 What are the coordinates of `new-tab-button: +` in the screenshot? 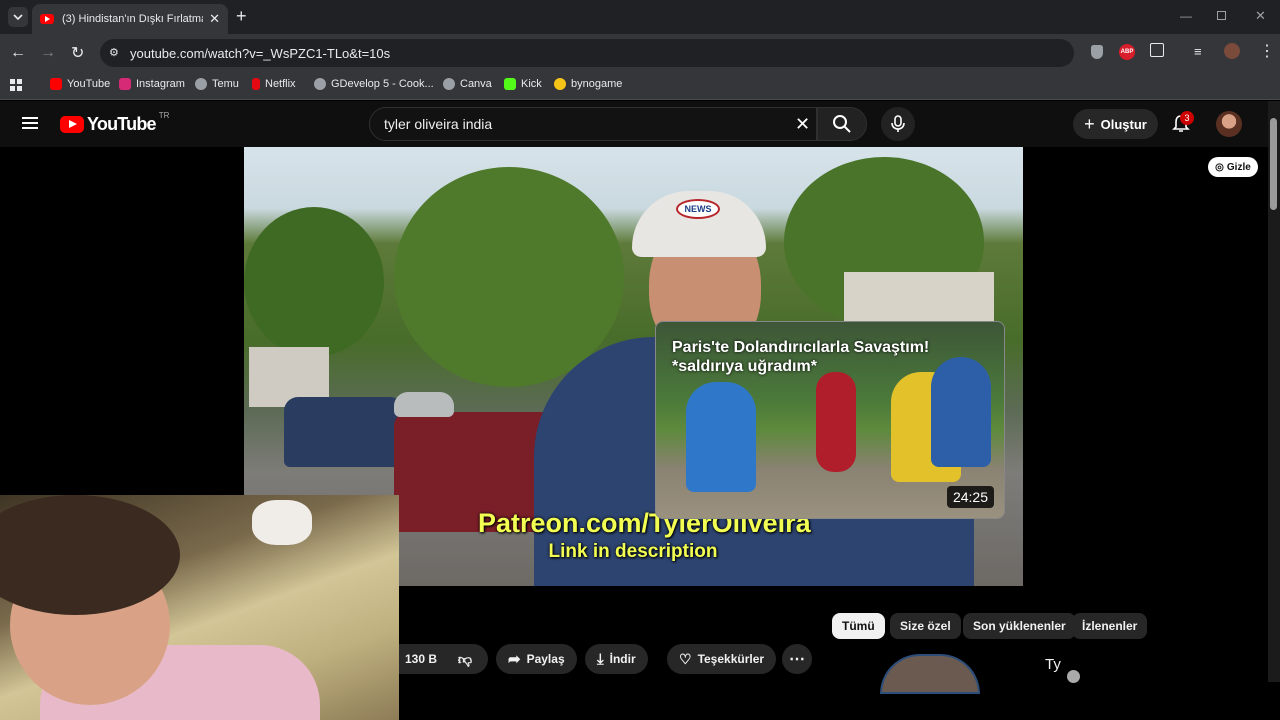 It's located at (241, 16).